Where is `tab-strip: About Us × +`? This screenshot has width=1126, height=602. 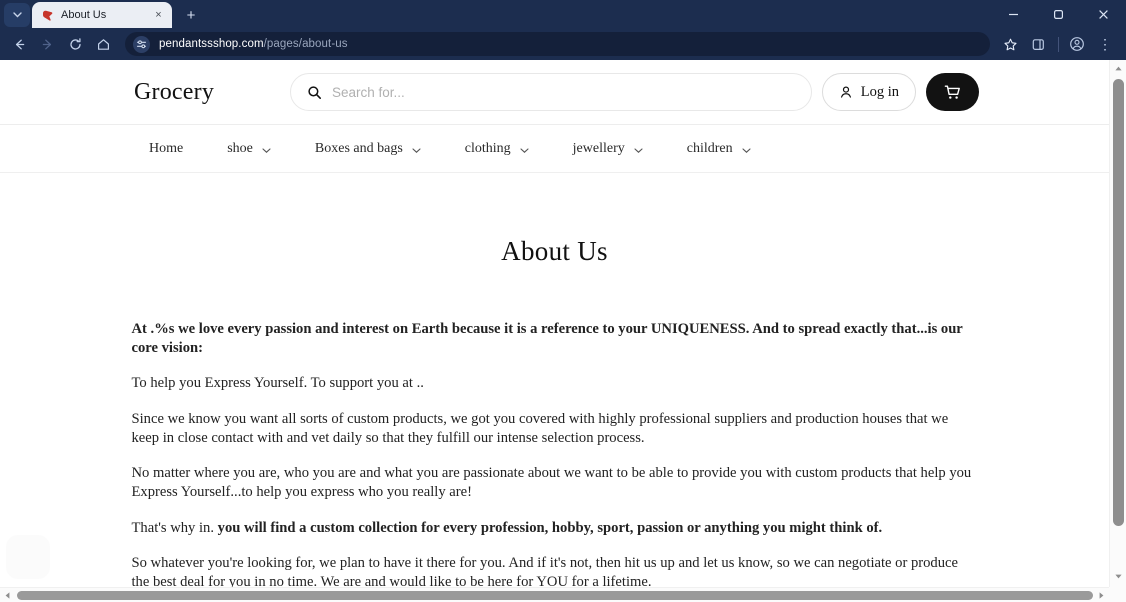 tab-strip: About Us × + is located at coordinates (563, 14).